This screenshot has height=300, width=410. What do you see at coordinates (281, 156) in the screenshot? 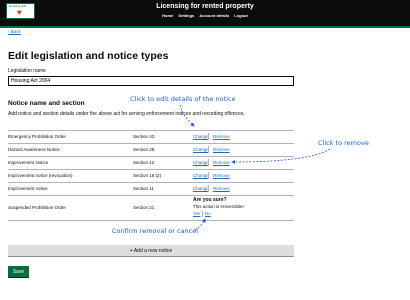
I see `arrow-to-remove` at bounding box center [281, 156].